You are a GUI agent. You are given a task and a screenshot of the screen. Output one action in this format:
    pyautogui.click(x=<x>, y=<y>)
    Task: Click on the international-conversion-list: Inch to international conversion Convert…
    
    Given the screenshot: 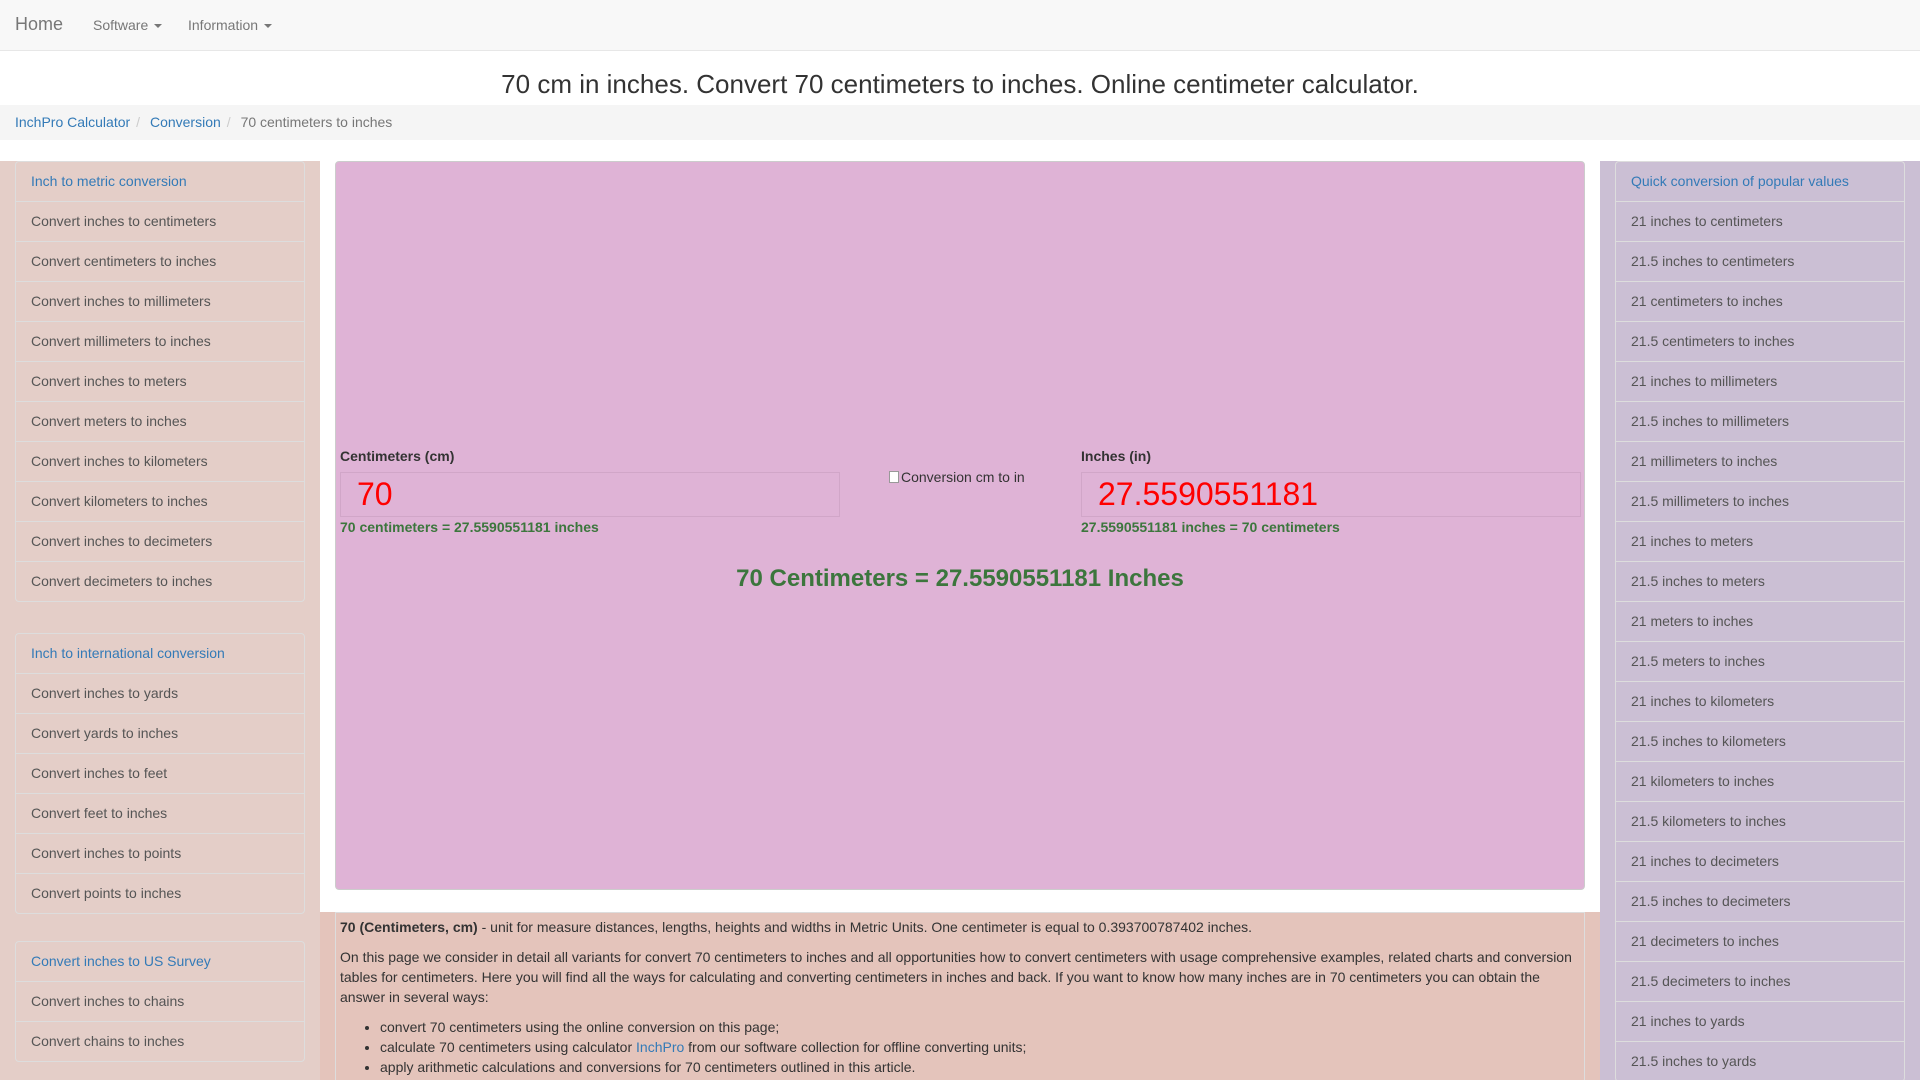 What is the action you would take?
    pyautogui.click(x=160, y=773)
    